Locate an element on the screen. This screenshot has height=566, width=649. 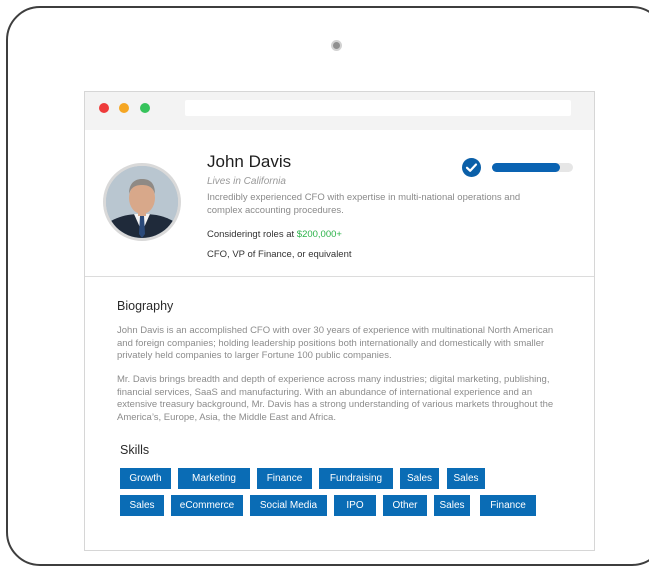
maximize-window-button is located at coordinates (145, 108).